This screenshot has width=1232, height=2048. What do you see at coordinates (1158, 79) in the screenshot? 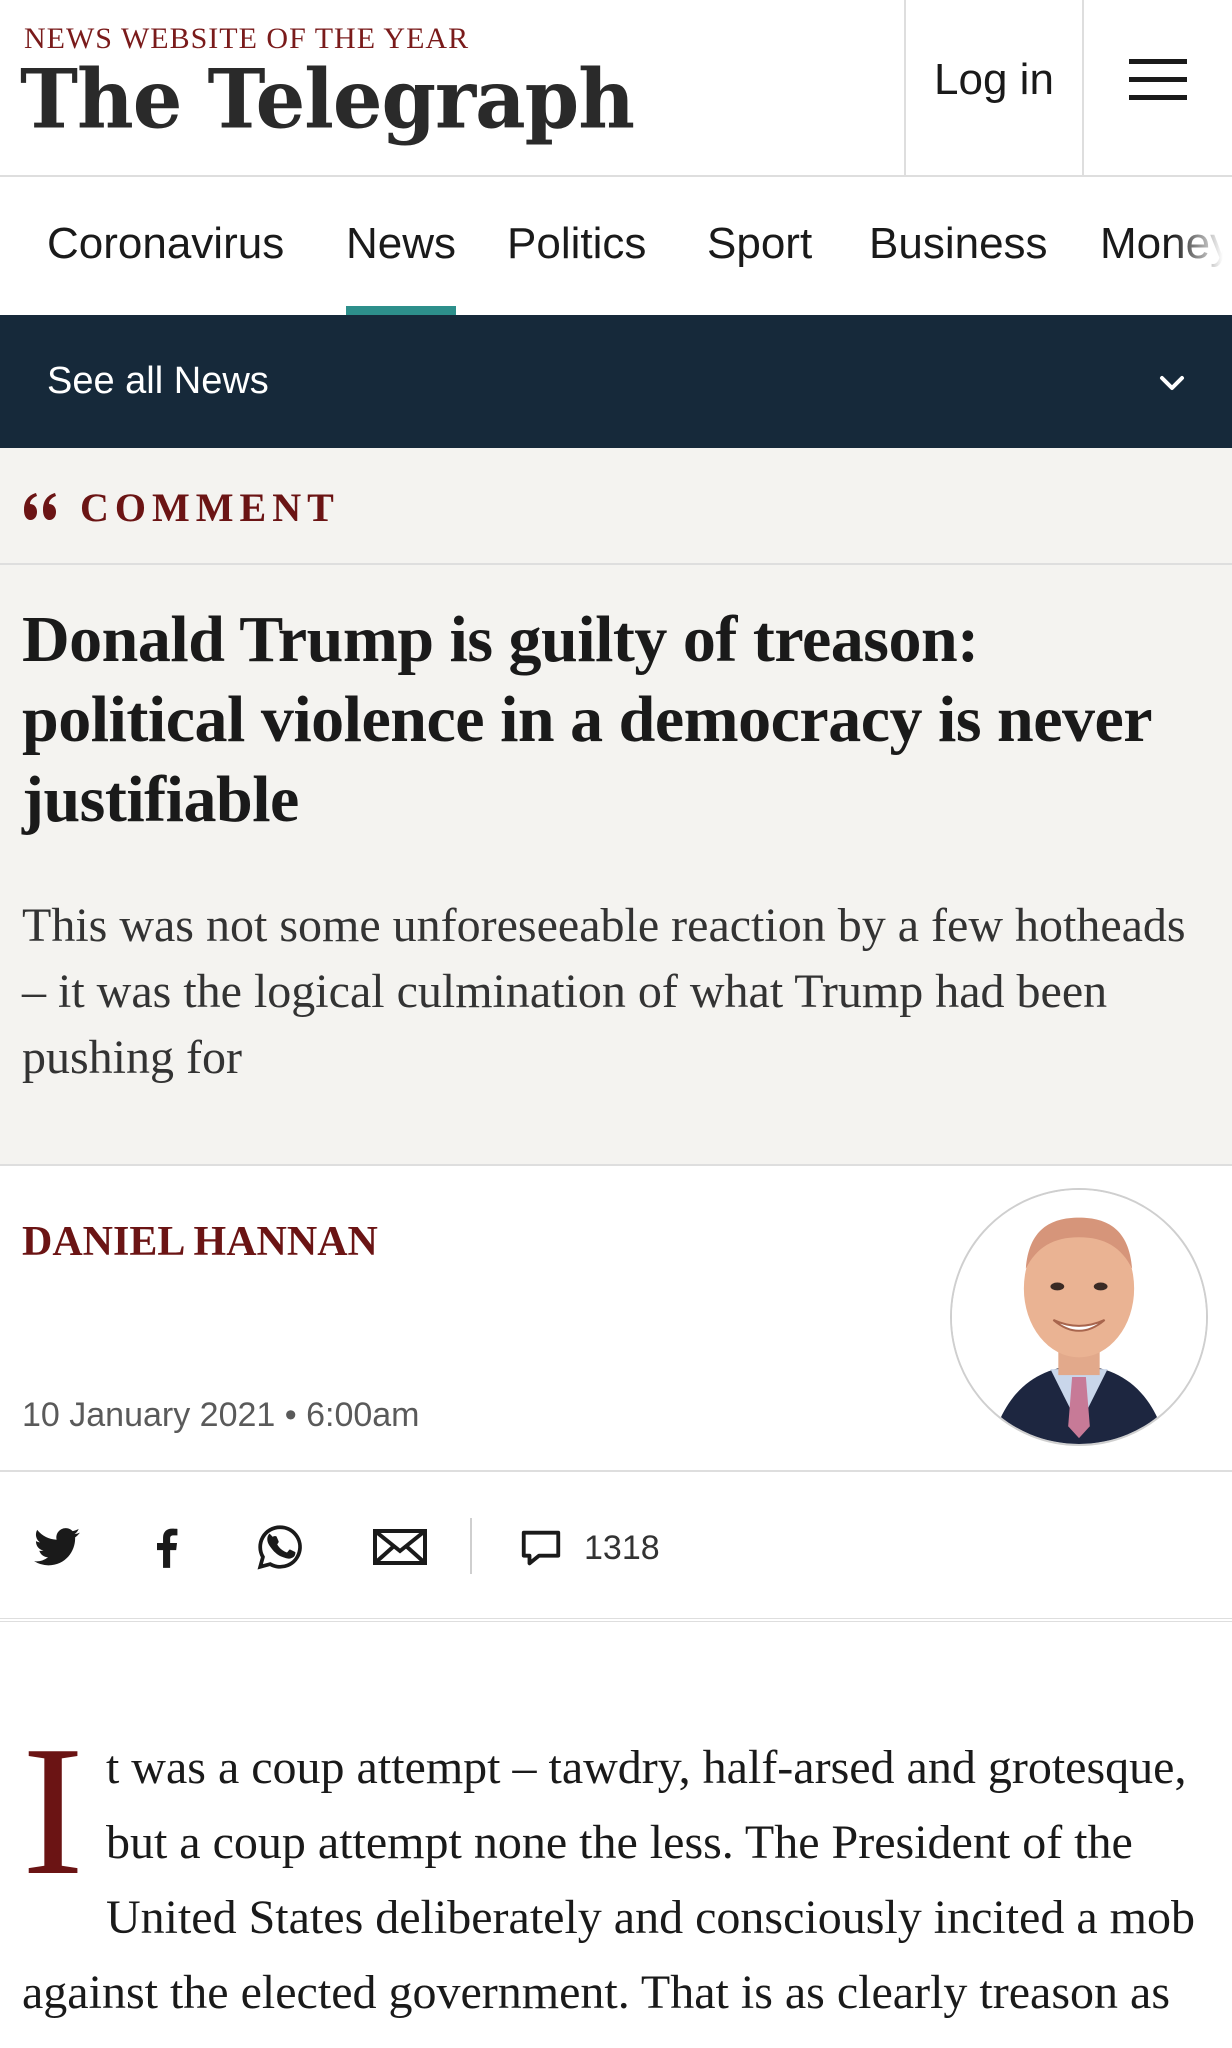
I see `hamburger-menu-icon` at bounding box center [1158, 79].